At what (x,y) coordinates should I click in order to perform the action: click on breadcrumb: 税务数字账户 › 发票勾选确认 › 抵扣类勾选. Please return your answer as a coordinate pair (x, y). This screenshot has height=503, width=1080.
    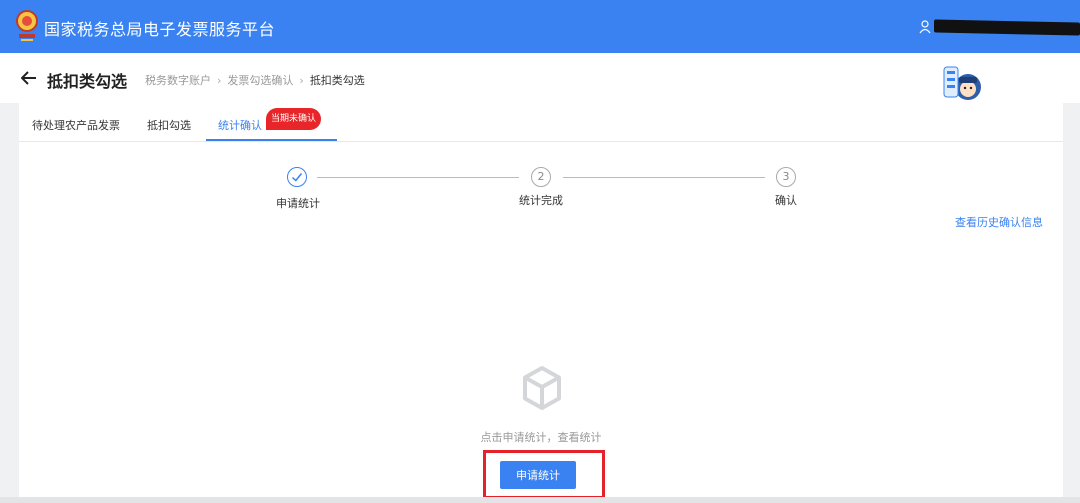
    Looking at the image, I should click on (255, 80).